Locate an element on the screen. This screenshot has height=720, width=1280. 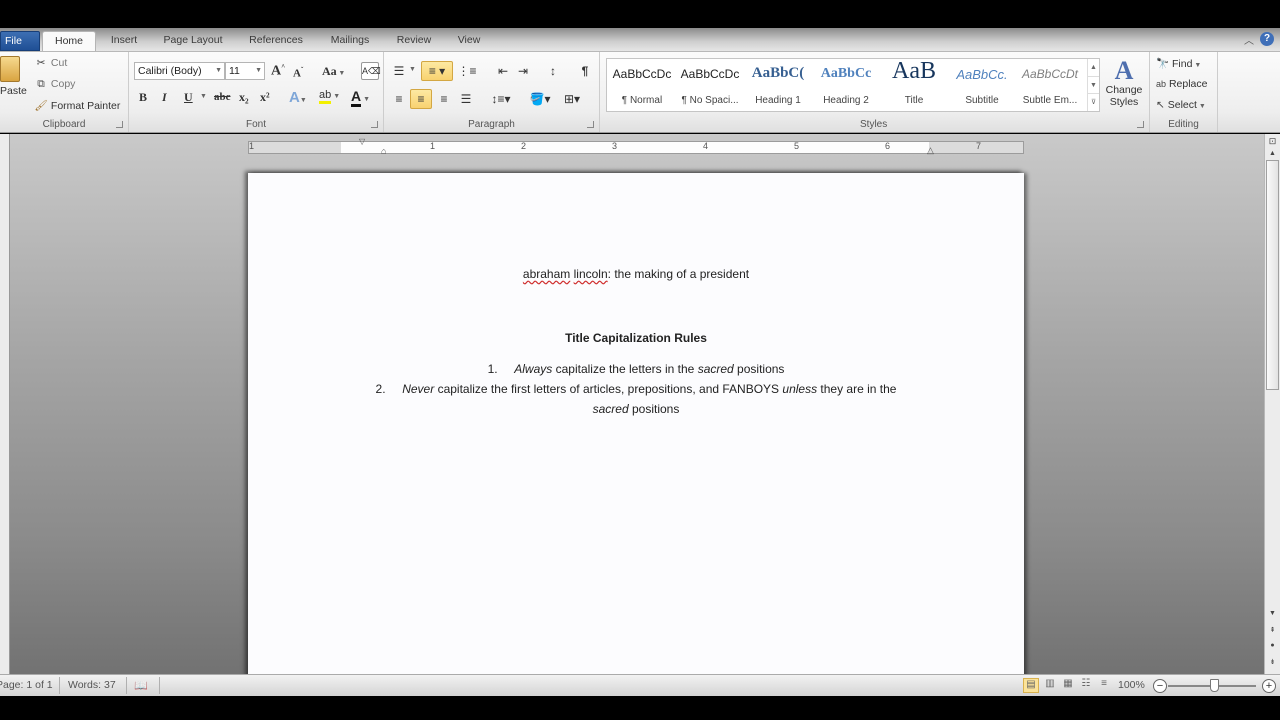
select-button: ↖ Select ▼ is located at coordinates (1181, 105).